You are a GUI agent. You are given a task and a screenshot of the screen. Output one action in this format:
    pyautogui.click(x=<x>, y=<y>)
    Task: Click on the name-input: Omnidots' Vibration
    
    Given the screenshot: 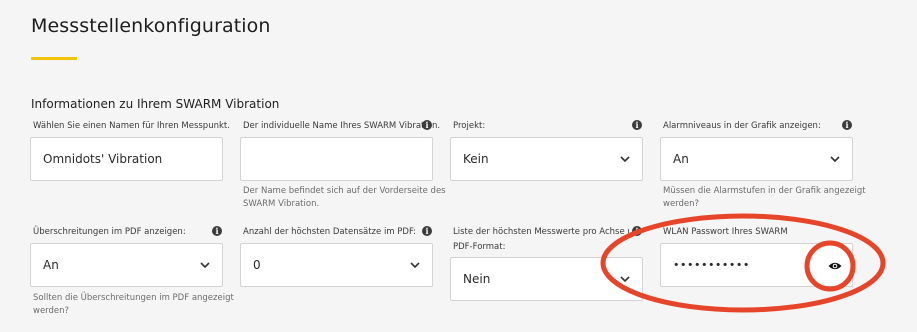 What is the action you would take?
    pyautogui.click(x=126, y=159)
    